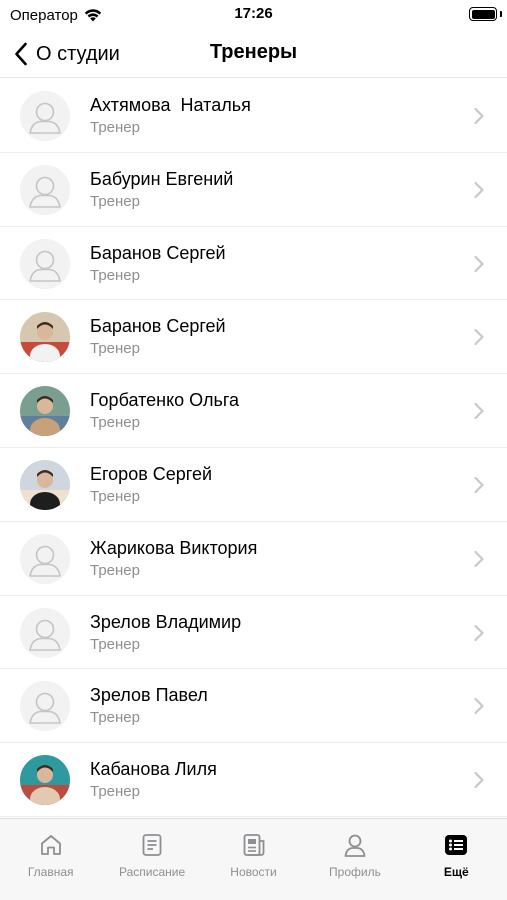  I want to click on battery-icon, so click(483, 14).